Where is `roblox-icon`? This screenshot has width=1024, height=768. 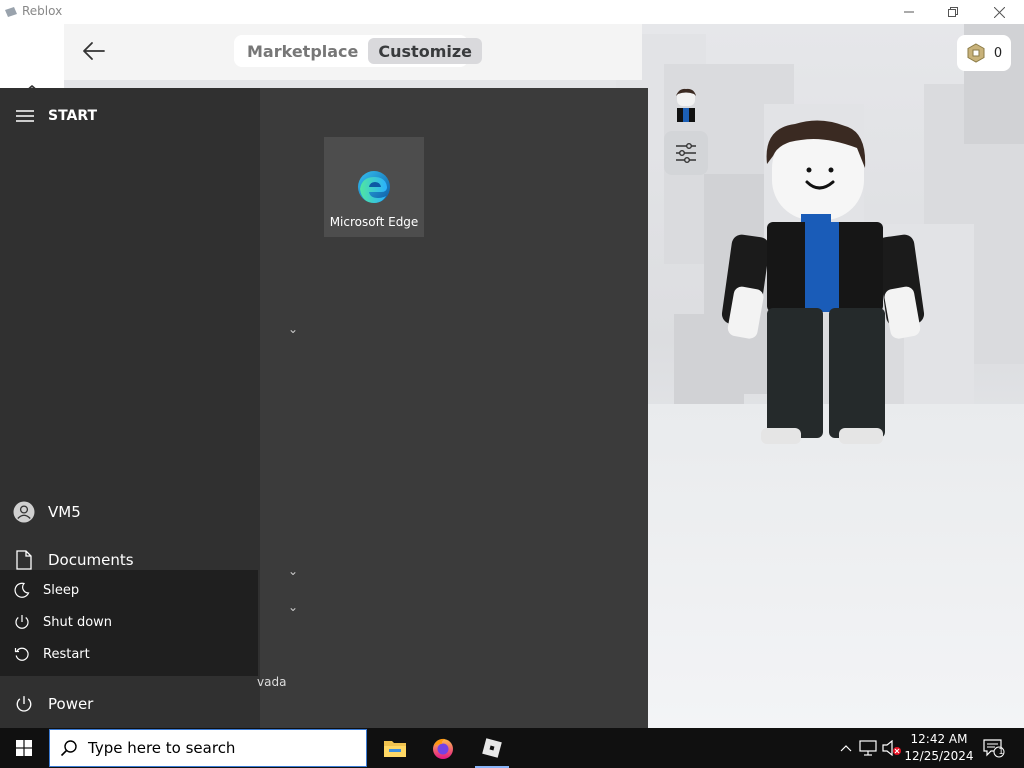
roblox-icon is located at coordinates (492, 748).